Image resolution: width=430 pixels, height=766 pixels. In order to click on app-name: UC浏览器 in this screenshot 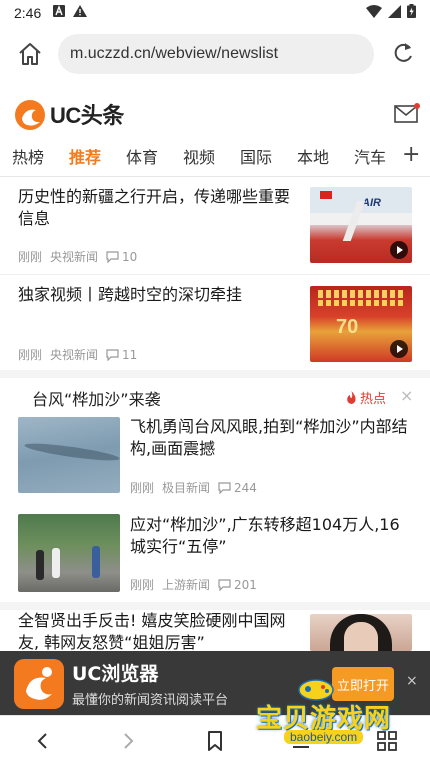, I will do `click(115, 674)`.